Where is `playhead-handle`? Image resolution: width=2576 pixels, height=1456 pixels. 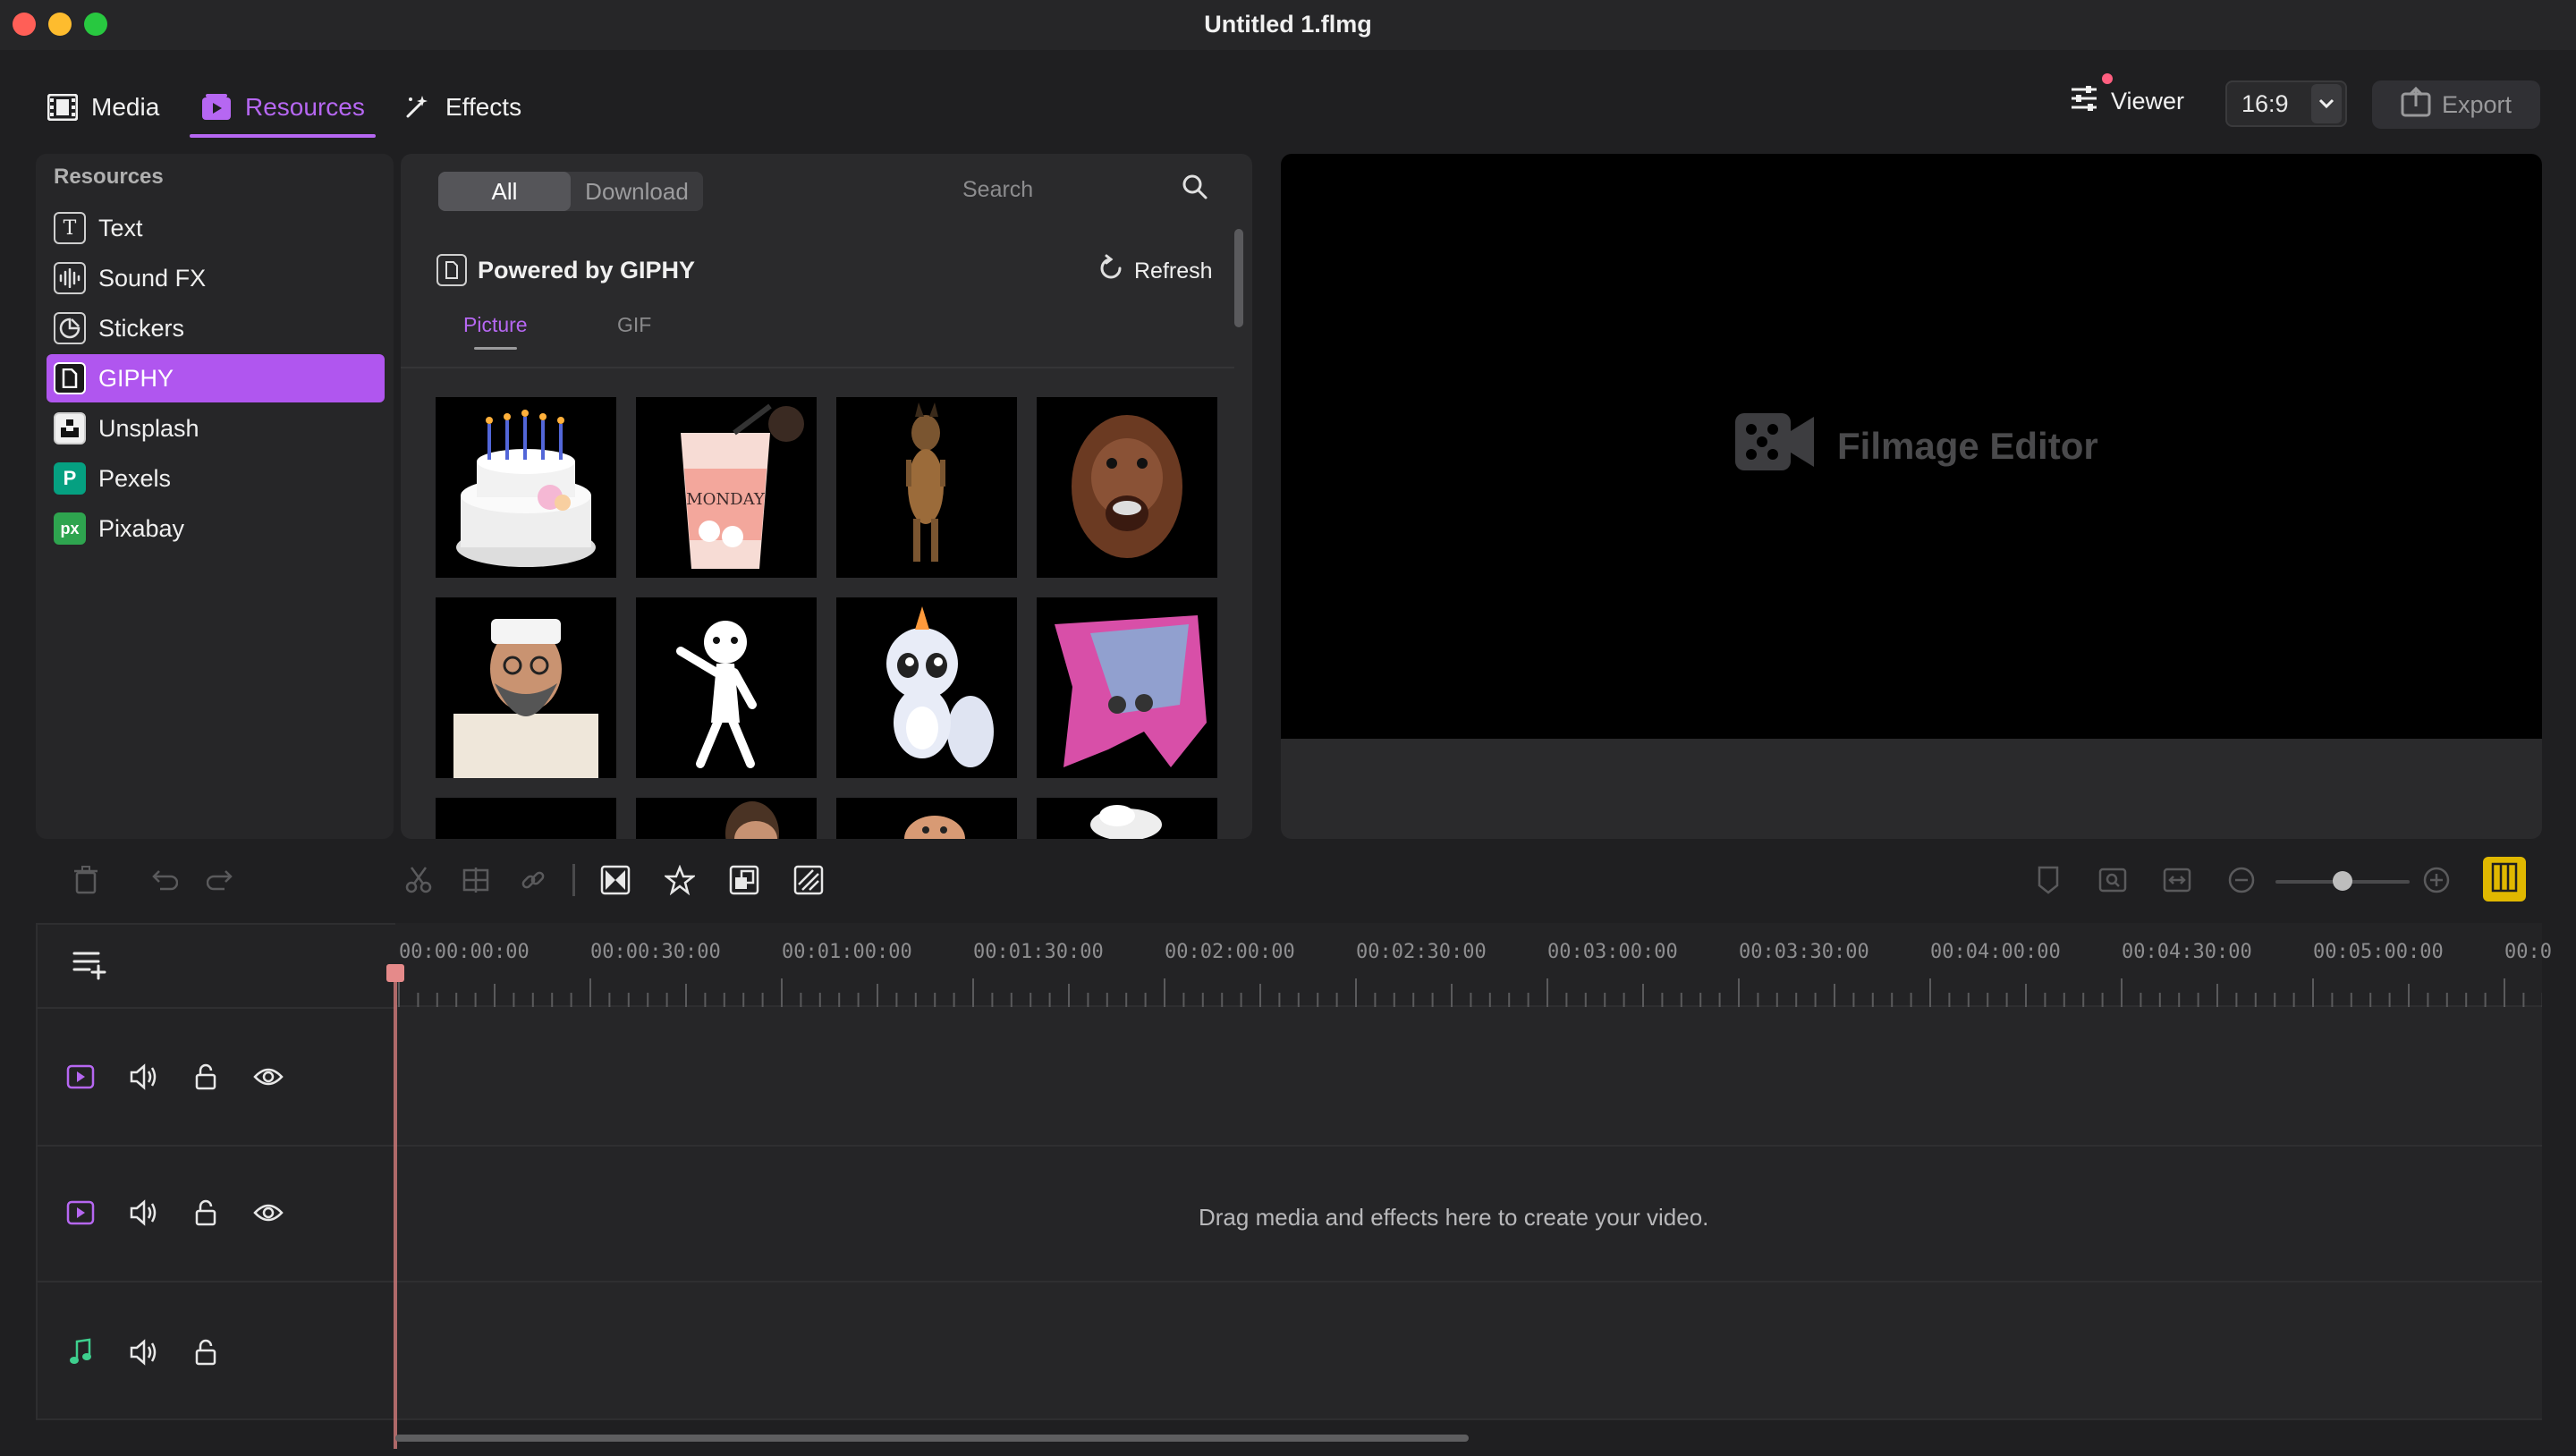 playhead-handle is located at coordinates (395, 973).